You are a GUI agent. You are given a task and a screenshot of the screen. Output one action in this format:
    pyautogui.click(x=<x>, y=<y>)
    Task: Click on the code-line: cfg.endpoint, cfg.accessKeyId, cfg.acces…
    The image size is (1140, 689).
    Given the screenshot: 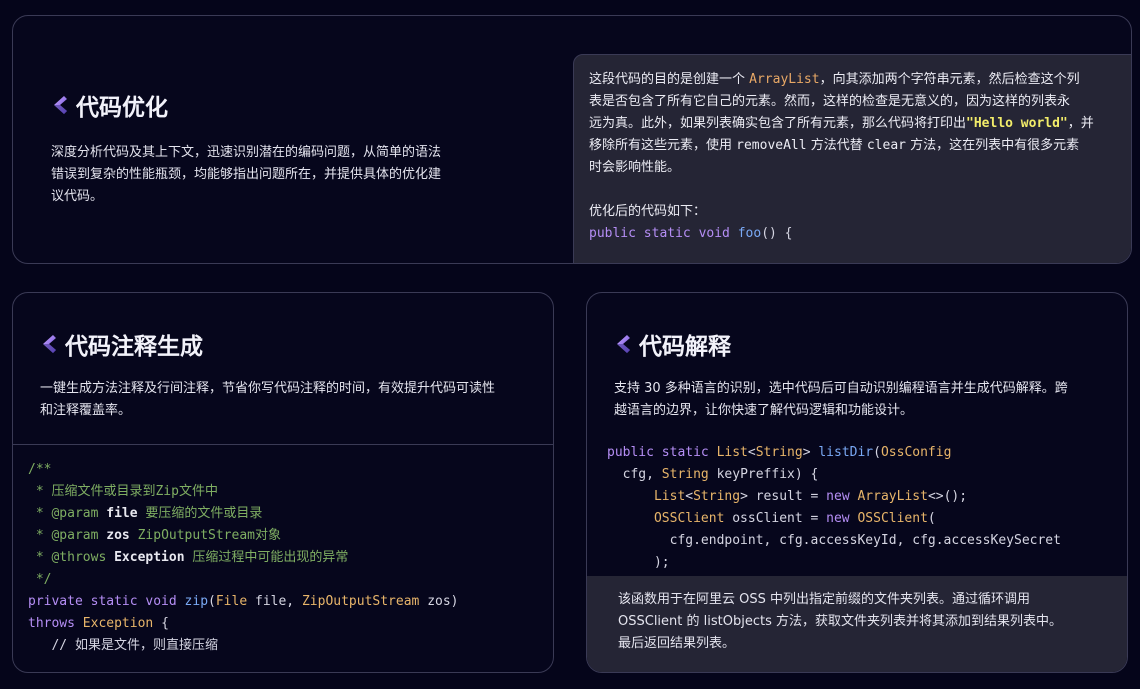 What is the action you would take?
    pyautogui.click(x=834, y=540)
    